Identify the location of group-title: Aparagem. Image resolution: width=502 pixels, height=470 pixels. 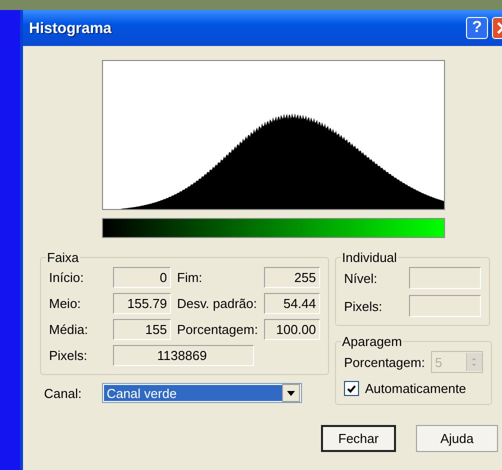
(372, 341).